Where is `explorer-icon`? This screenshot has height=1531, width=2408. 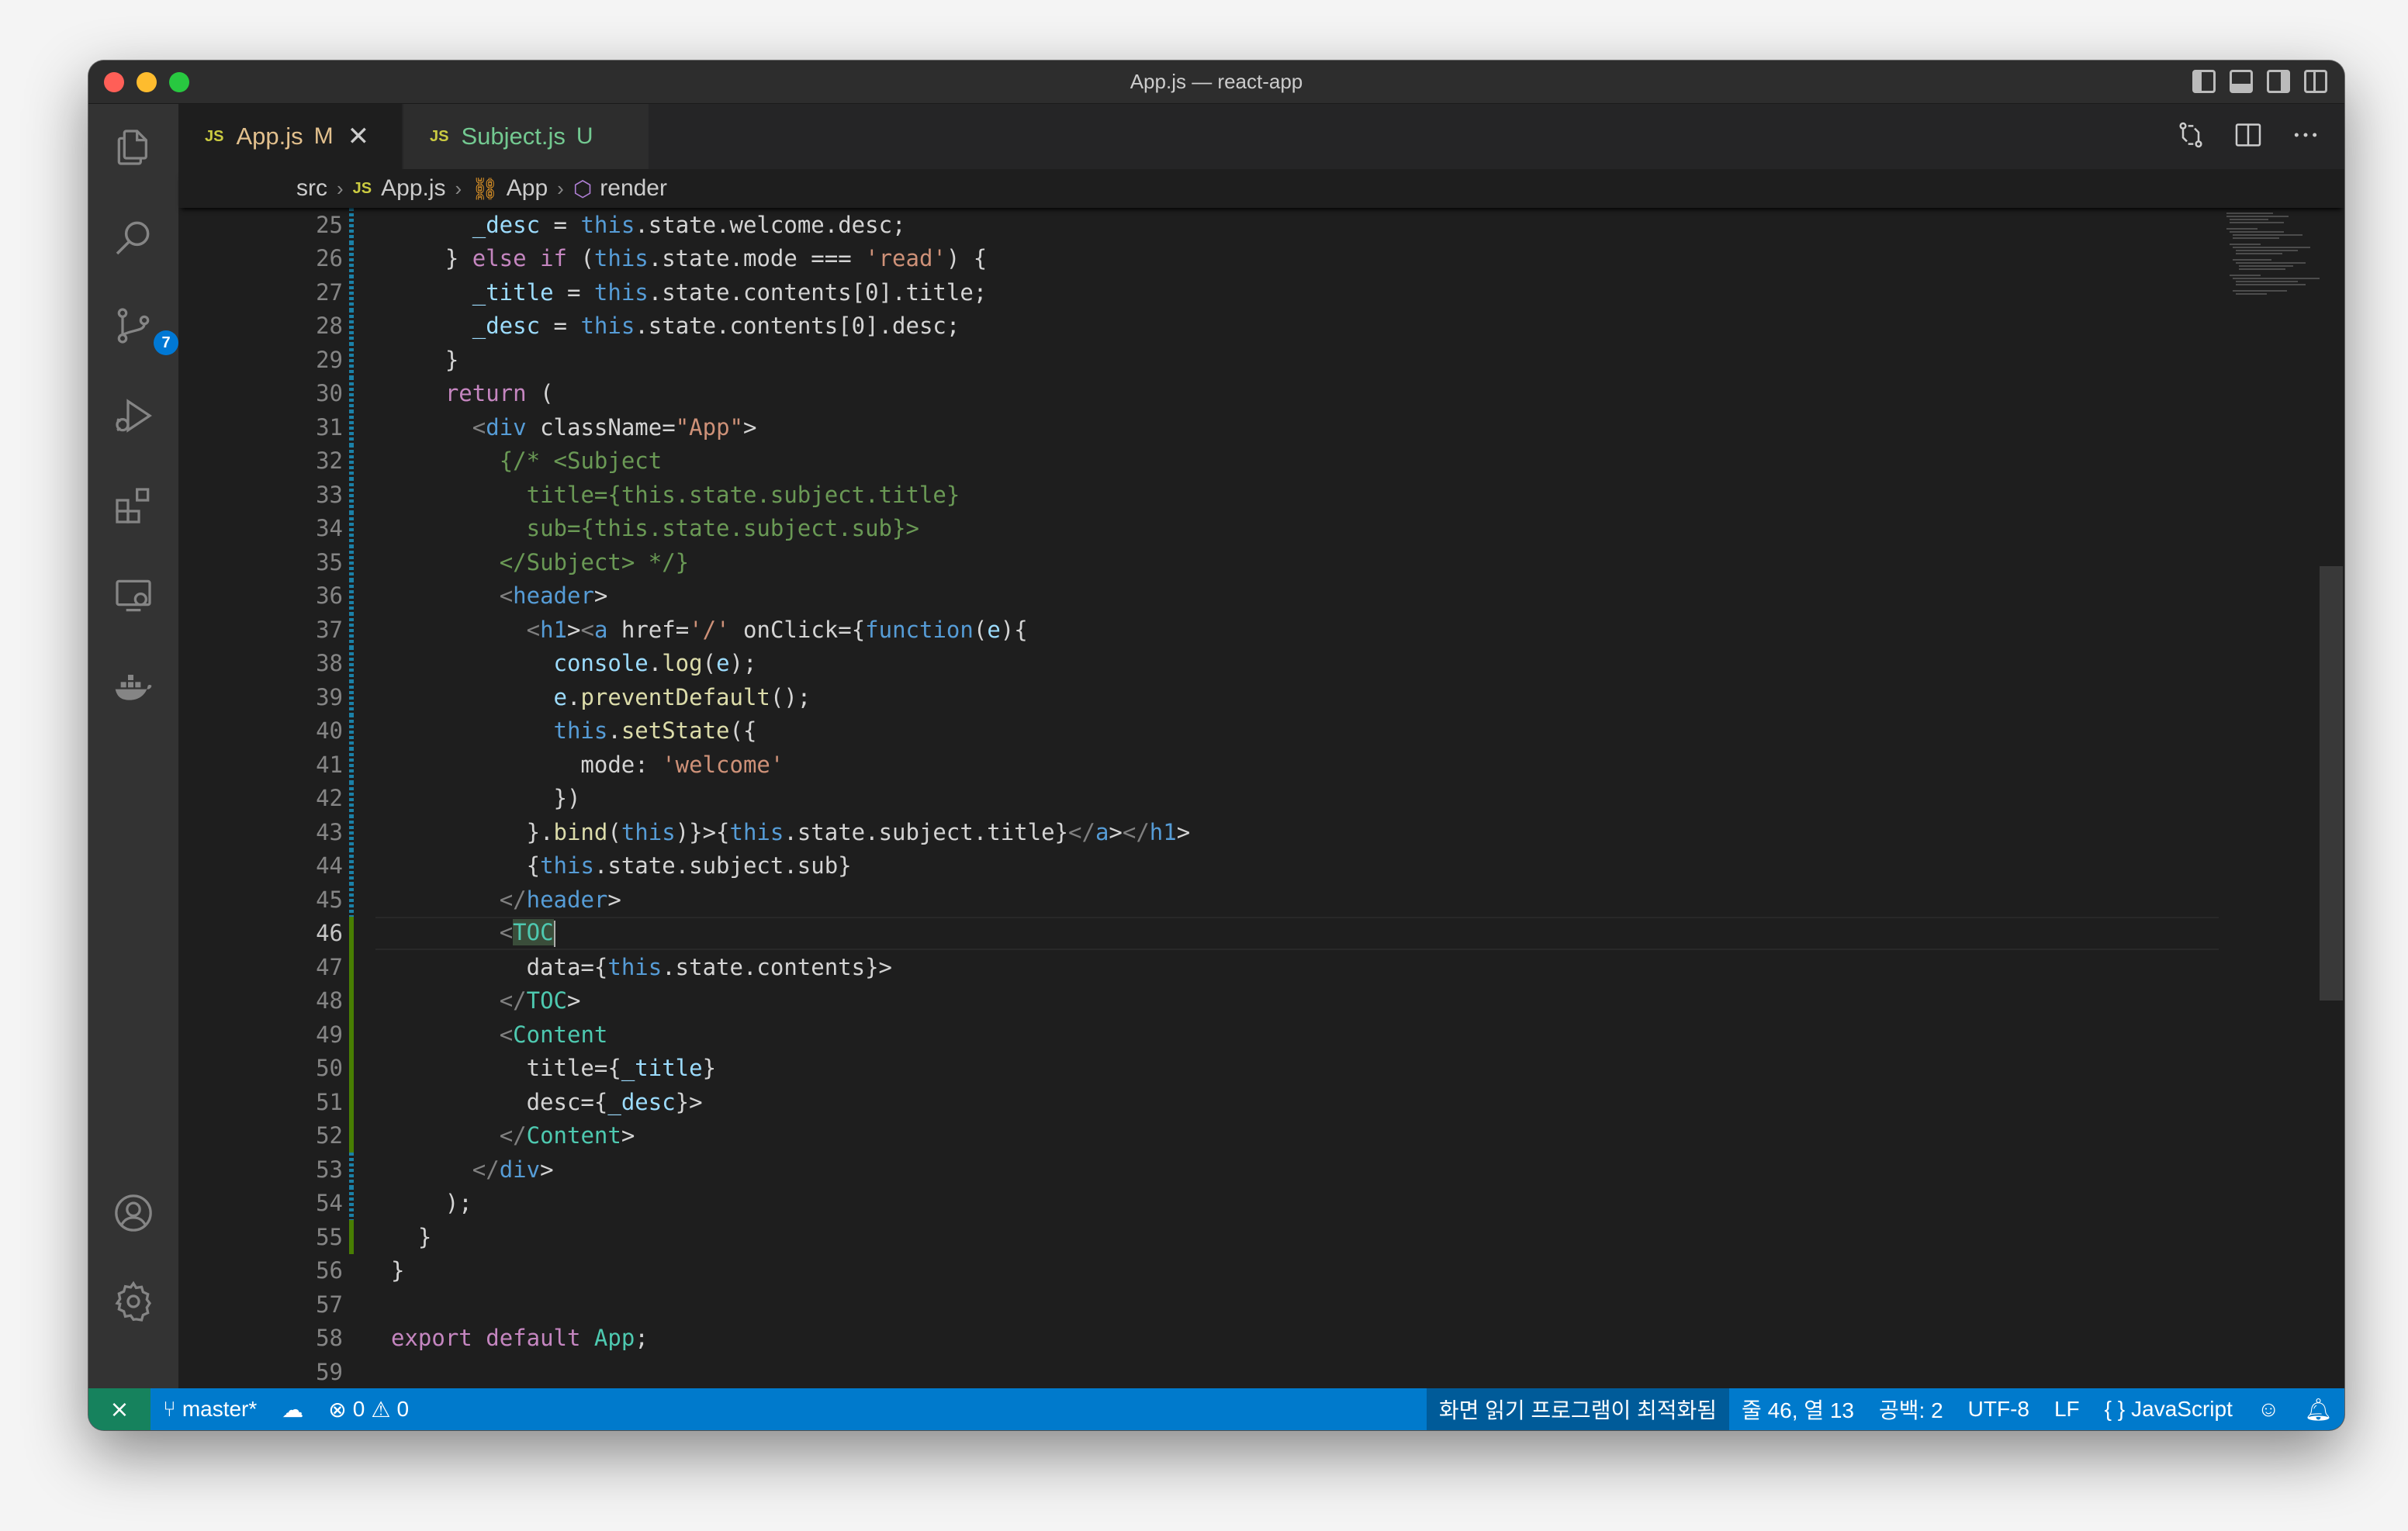 explorer-icon is located at coordinates (133, 147).